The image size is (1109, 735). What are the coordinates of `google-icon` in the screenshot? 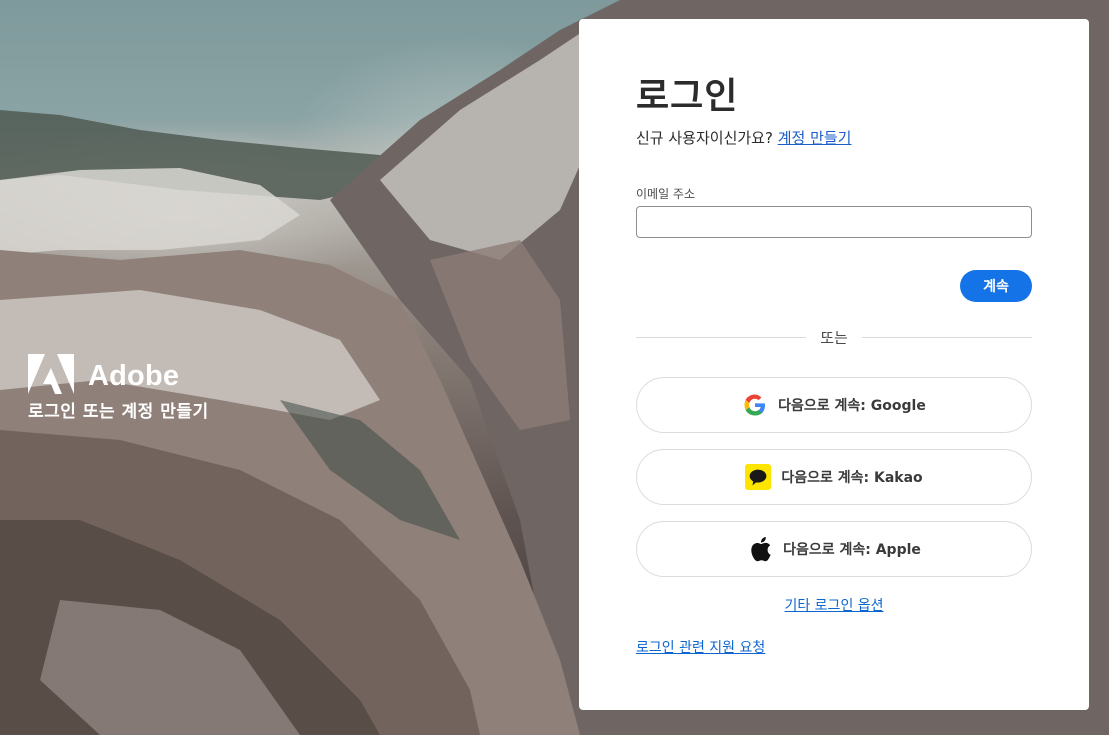 It's located at (755, 405).